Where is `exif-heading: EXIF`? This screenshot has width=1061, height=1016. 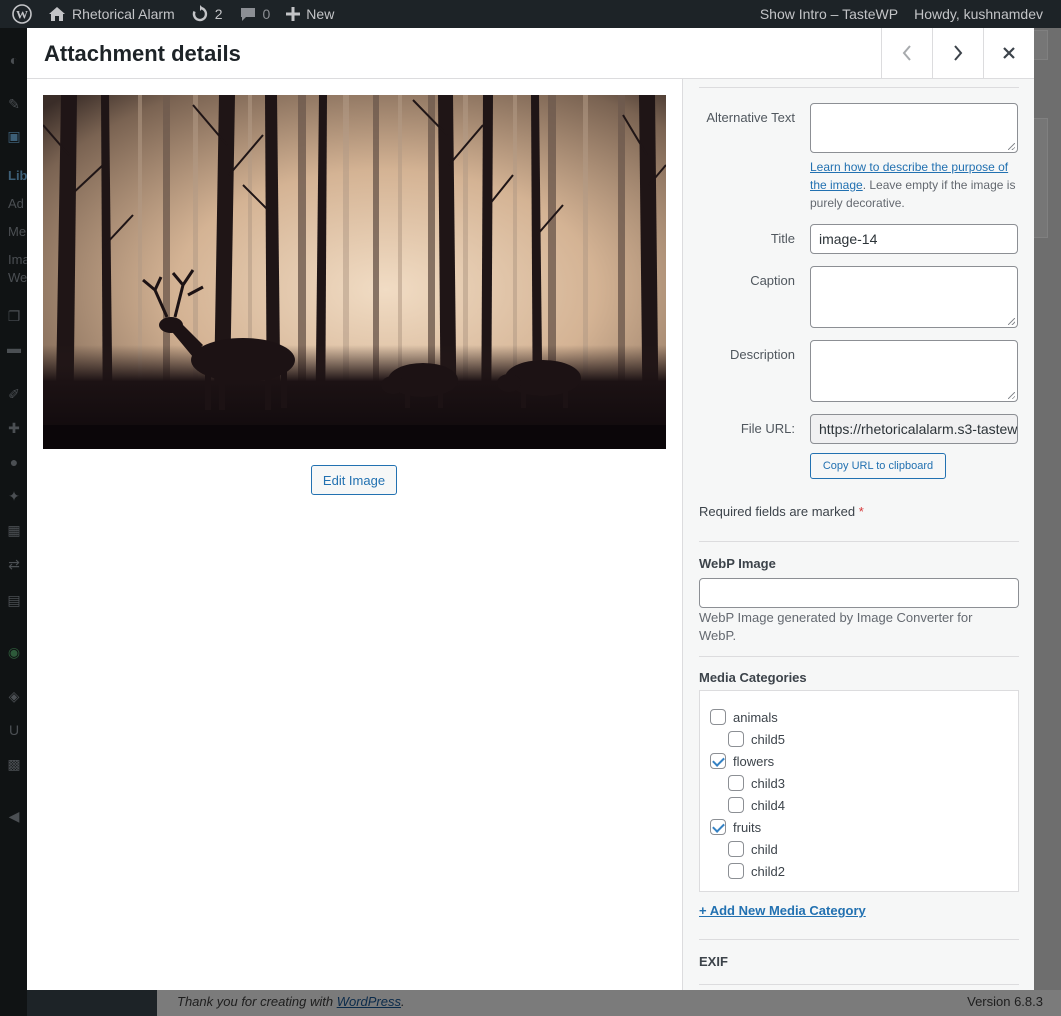 exif-heading: EXIF is located at coordinates (713, 961).